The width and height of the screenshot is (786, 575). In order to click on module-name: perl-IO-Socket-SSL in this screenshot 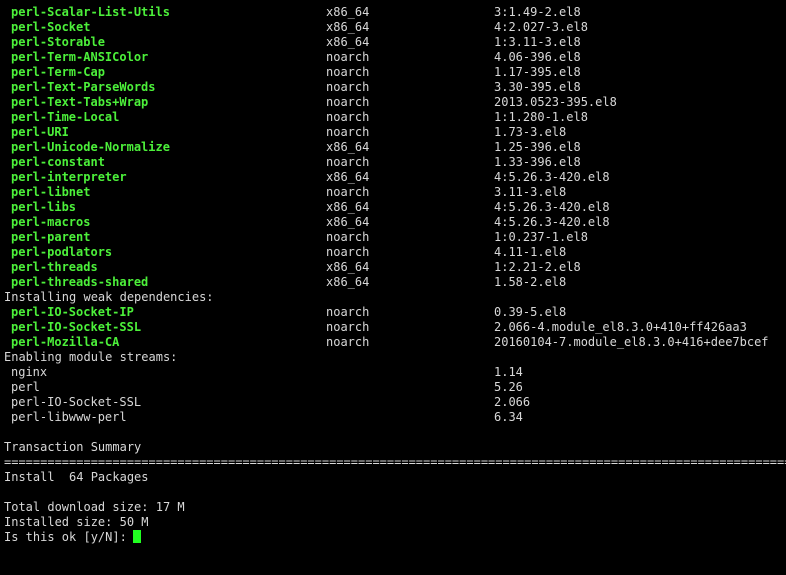, I will do `click(76, 402)`.